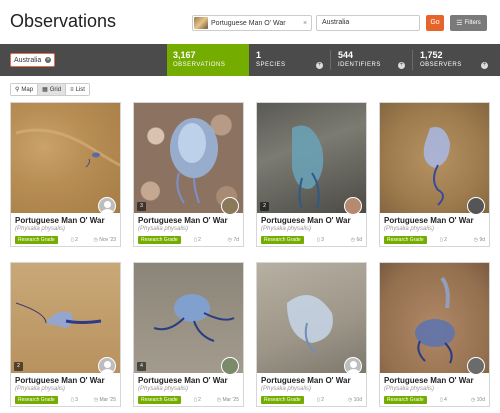  I want to click on observation-date: ◷ 6d, so click(356, 240).